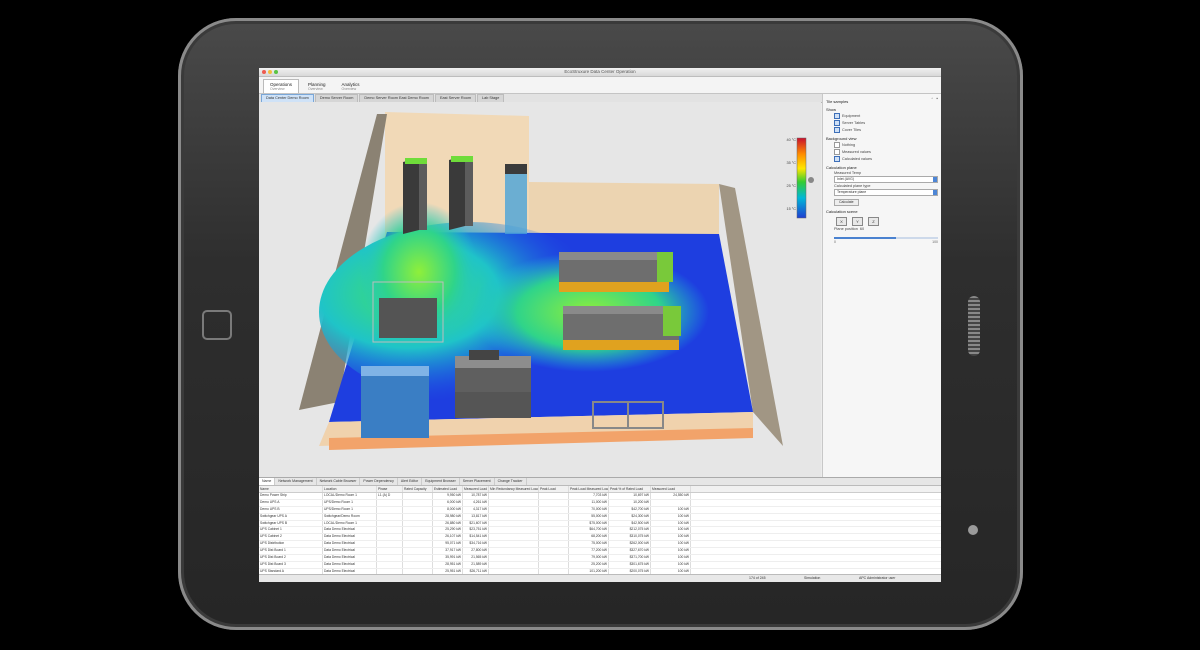  Describe the element at coordinates (882, 101) in the screenshot. I see `panel-section-title: Tile samples` at that location.